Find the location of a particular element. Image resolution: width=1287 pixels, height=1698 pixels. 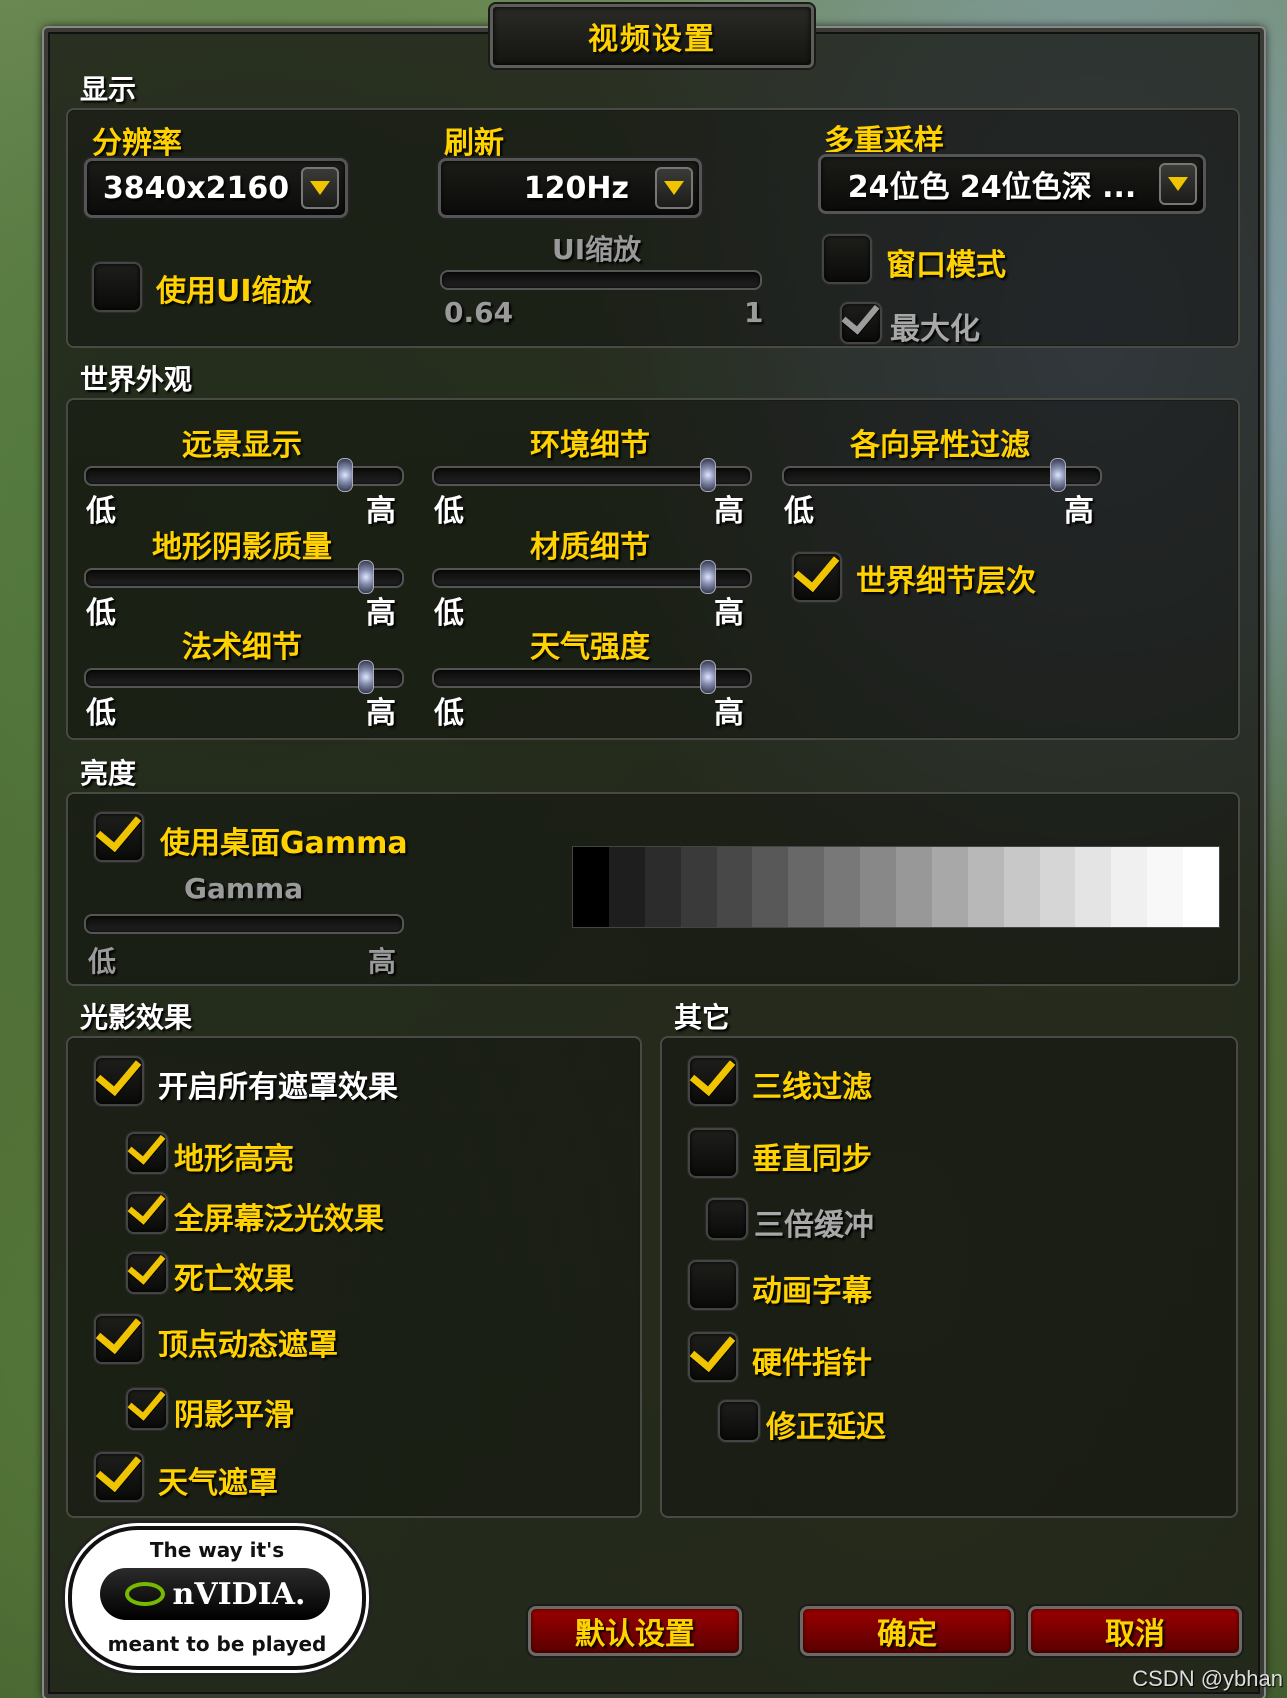

section-other-title: 其它 is located at coordinates (702, 1017).